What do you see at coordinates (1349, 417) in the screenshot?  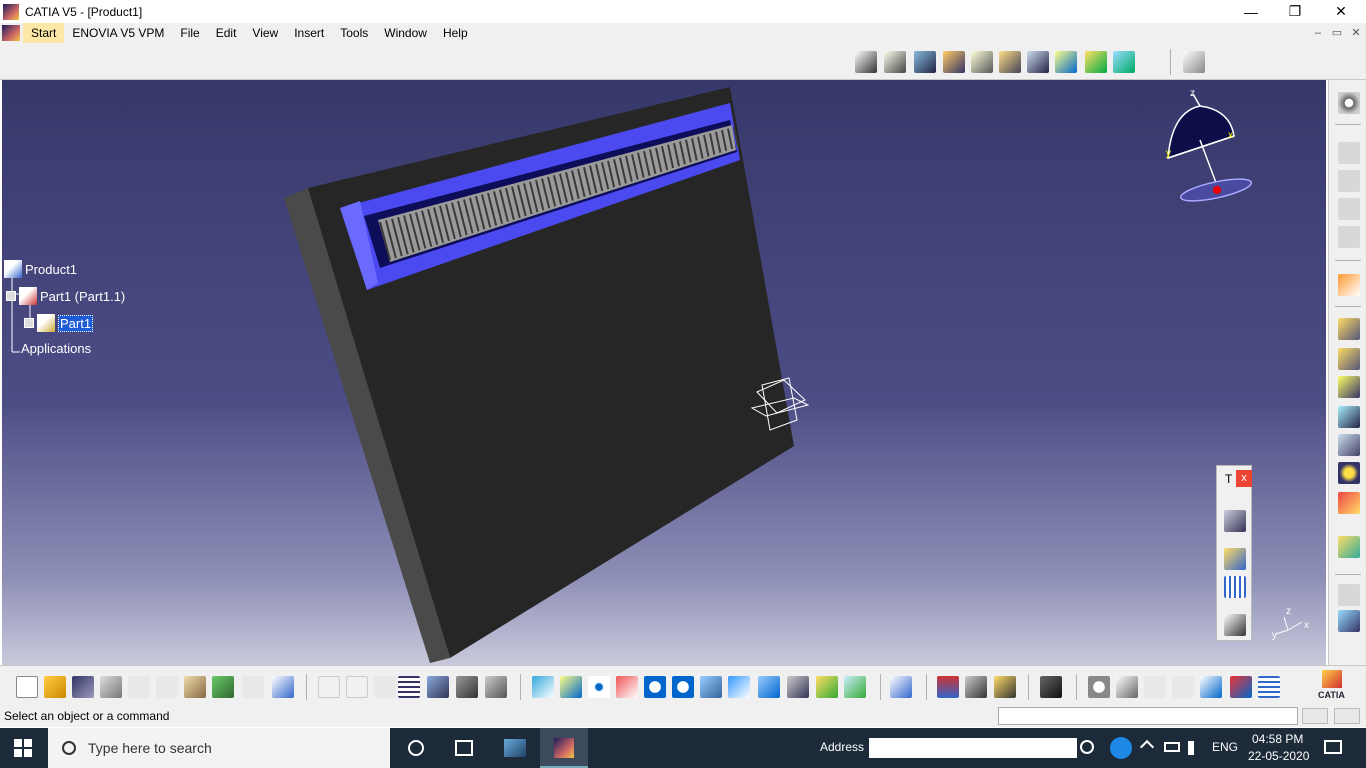 I see `stop-manipulate-icon` at bounding box center [1349, 417].